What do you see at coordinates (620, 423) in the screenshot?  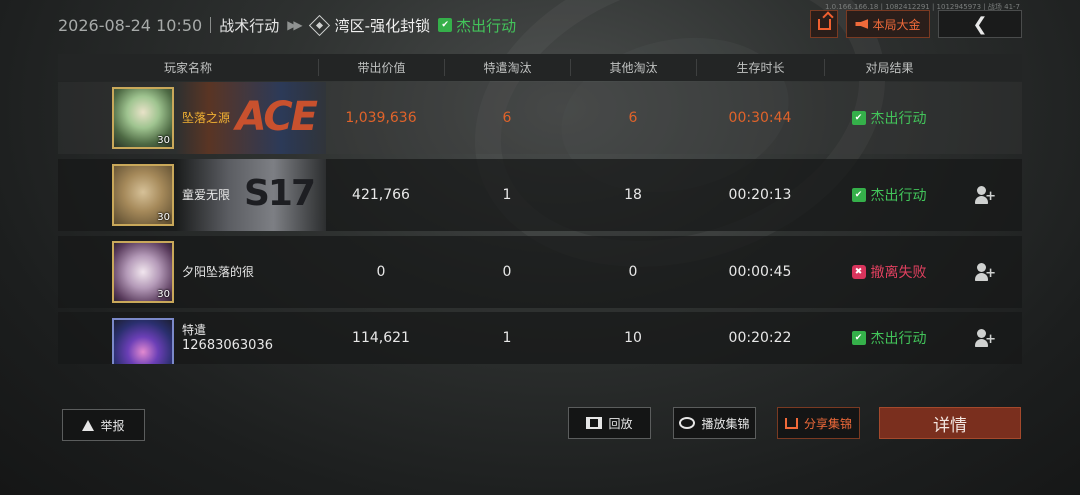 I see `replay-label: 回放` at bounding box center [620, 423].